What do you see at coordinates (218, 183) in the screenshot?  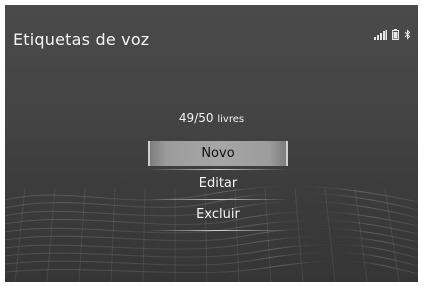 I see `edit-voice-tag-button: Editar` at bounding box center [218, 183].